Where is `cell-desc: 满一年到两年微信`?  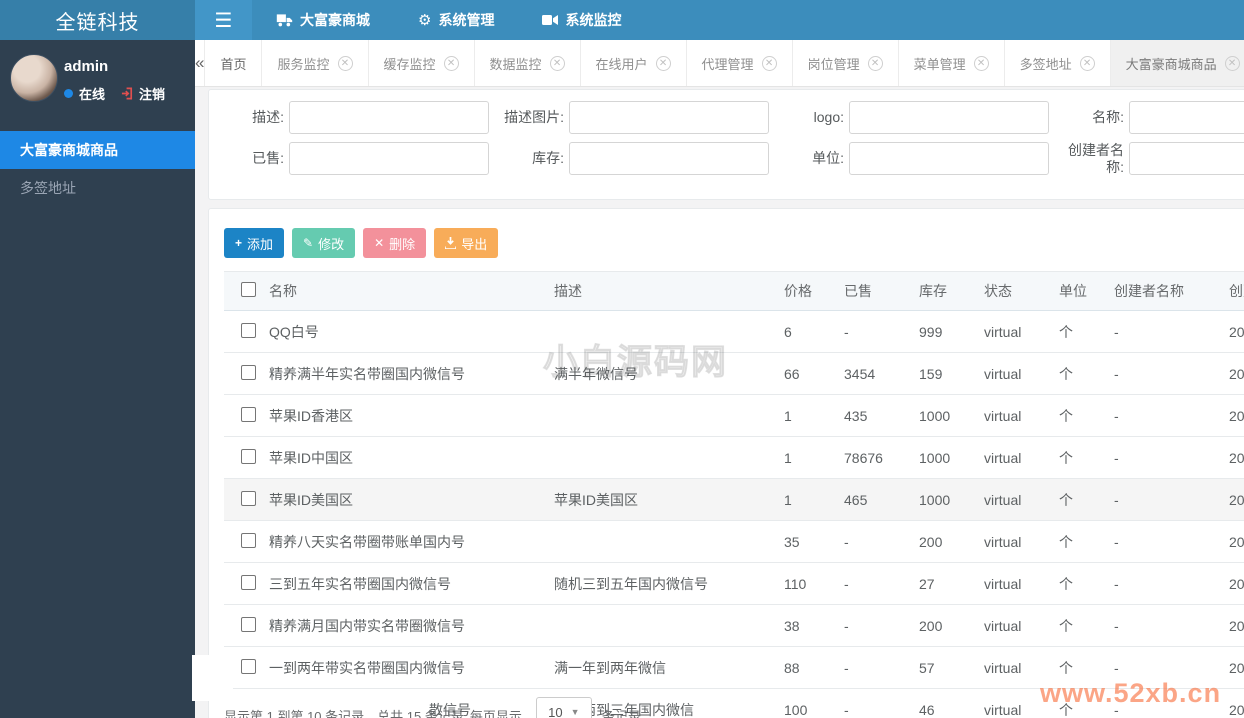
cell-desc: 满一年到两年微信 is located at coordinates (664, 667).